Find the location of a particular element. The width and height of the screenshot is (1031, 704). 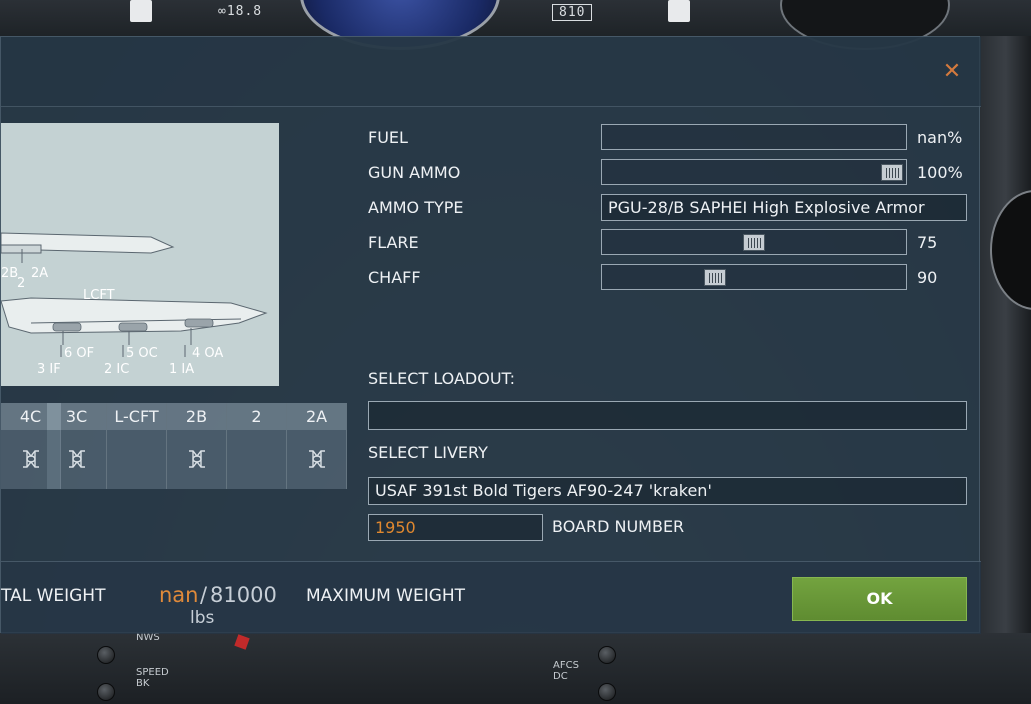

pylon-label: 2A is located at coordinates (316, 416).